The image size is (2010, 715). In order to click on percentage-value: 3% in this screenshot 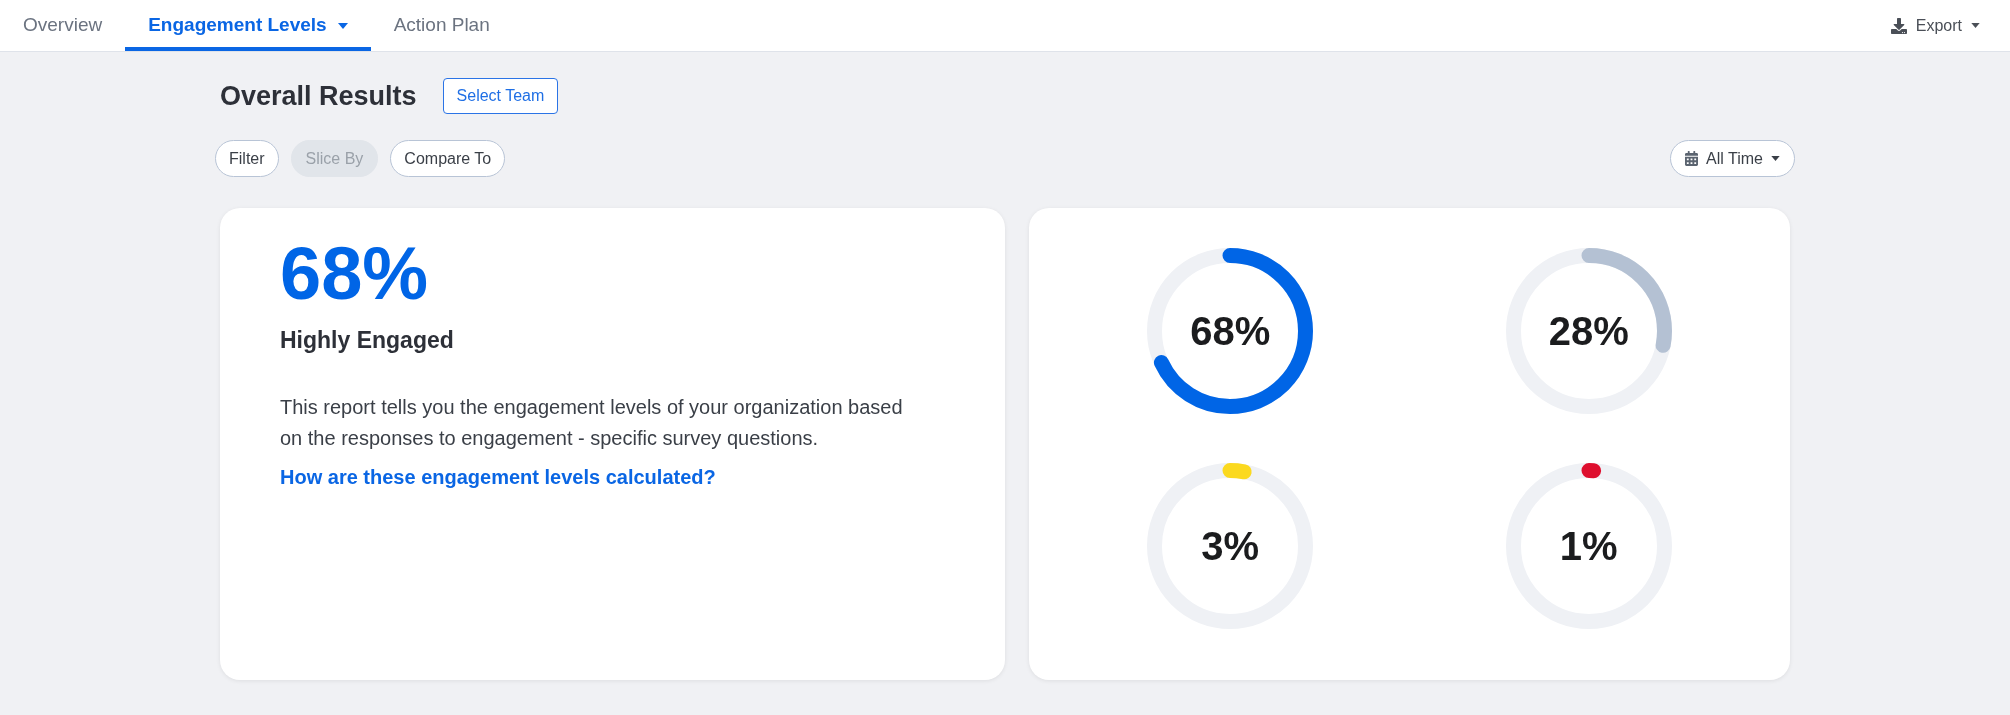, I will do `click(1230, 546)`.